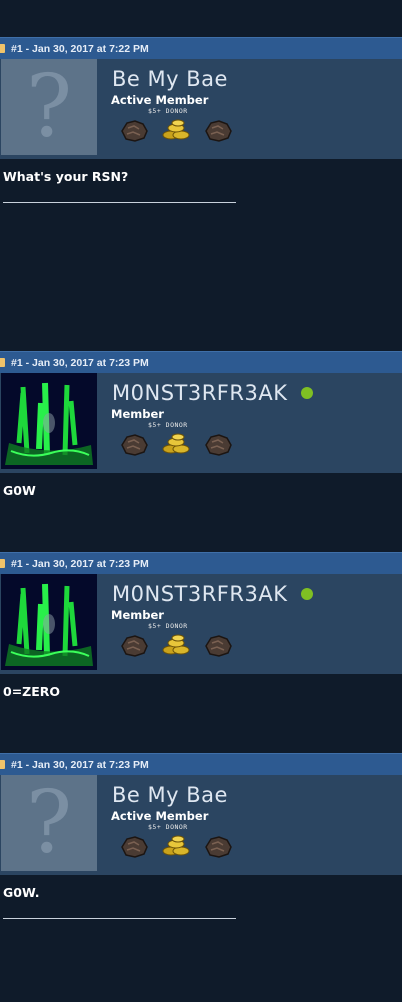 The height and width of the screenshot is (1002, 402). What do you see at coordinates (66, 176) in the screenshot?
I see `post-message: What's your RSN?` at bounding box center [66, 176].